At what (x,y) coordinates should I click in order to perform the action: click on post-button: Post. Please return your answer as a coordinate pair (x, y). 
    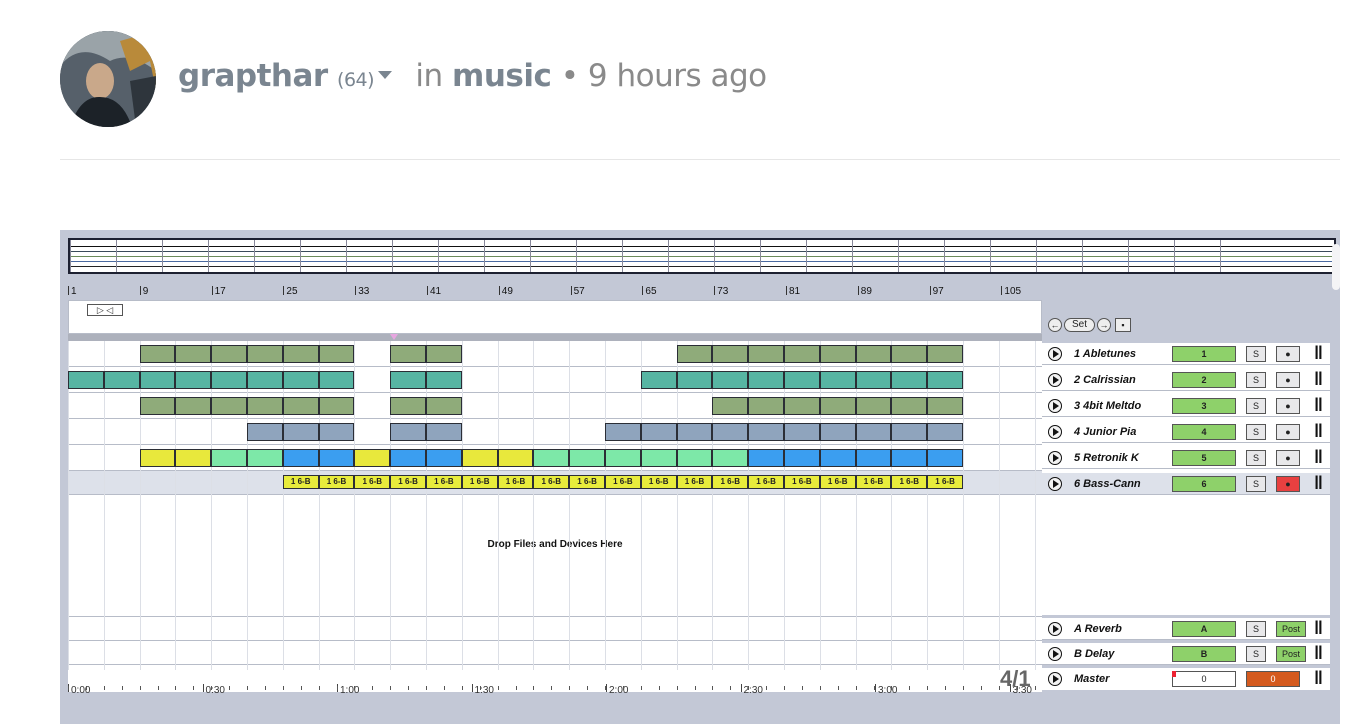
    Looking at the image, I should click on (1291, 654).